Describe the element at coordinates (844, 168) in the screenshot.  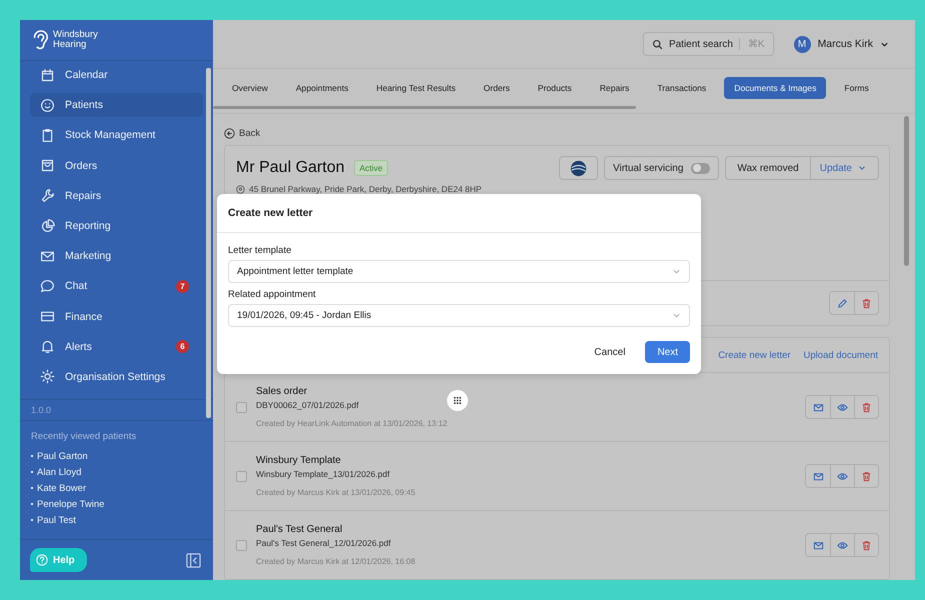
I see `update-dropdown: Update` at that location.